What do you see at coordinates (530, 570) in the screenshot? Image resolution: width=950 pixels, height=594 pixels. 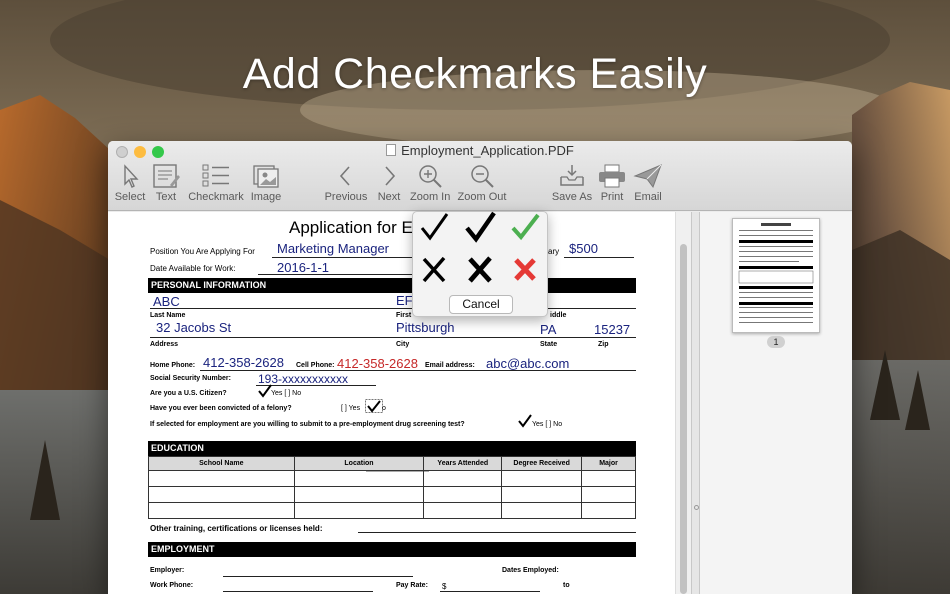 I see `dates-employed-label: Dates Employed:` at bounding box center [530, 570].